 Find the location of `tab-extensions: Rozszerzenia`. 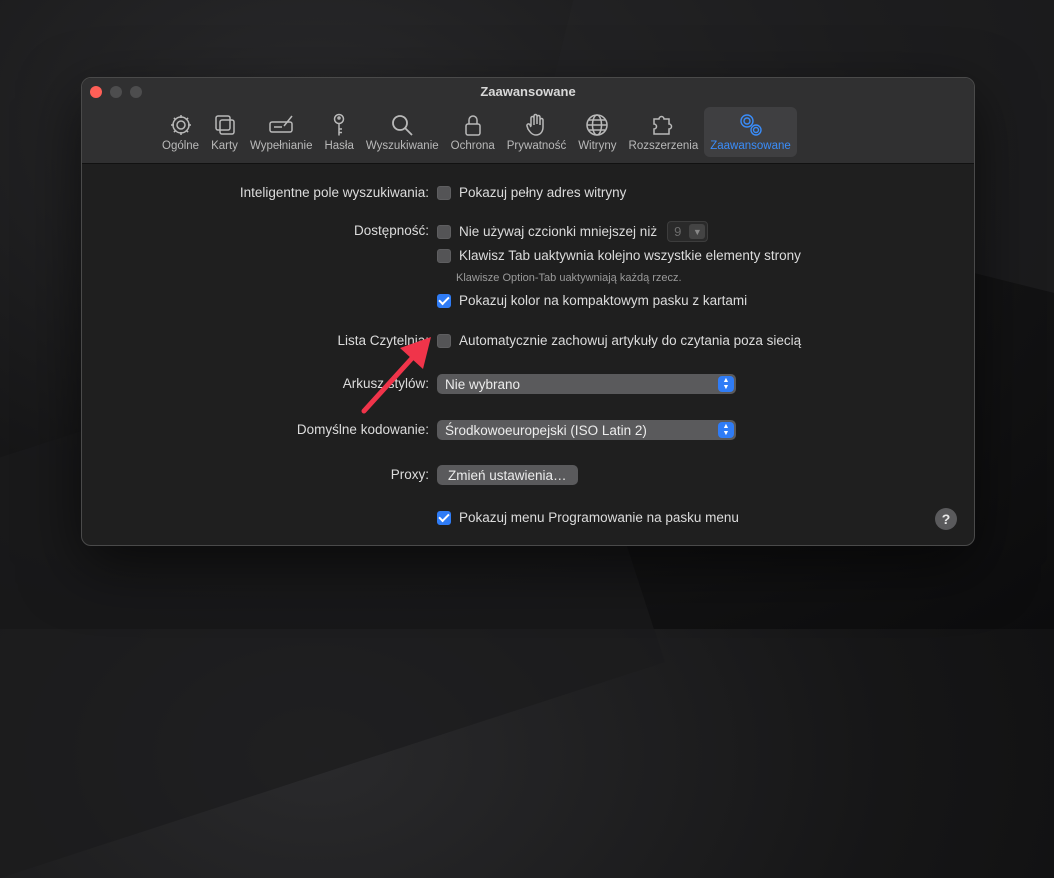

tab-extensions: Rozszerzenia is located at coordinates (664, 132).